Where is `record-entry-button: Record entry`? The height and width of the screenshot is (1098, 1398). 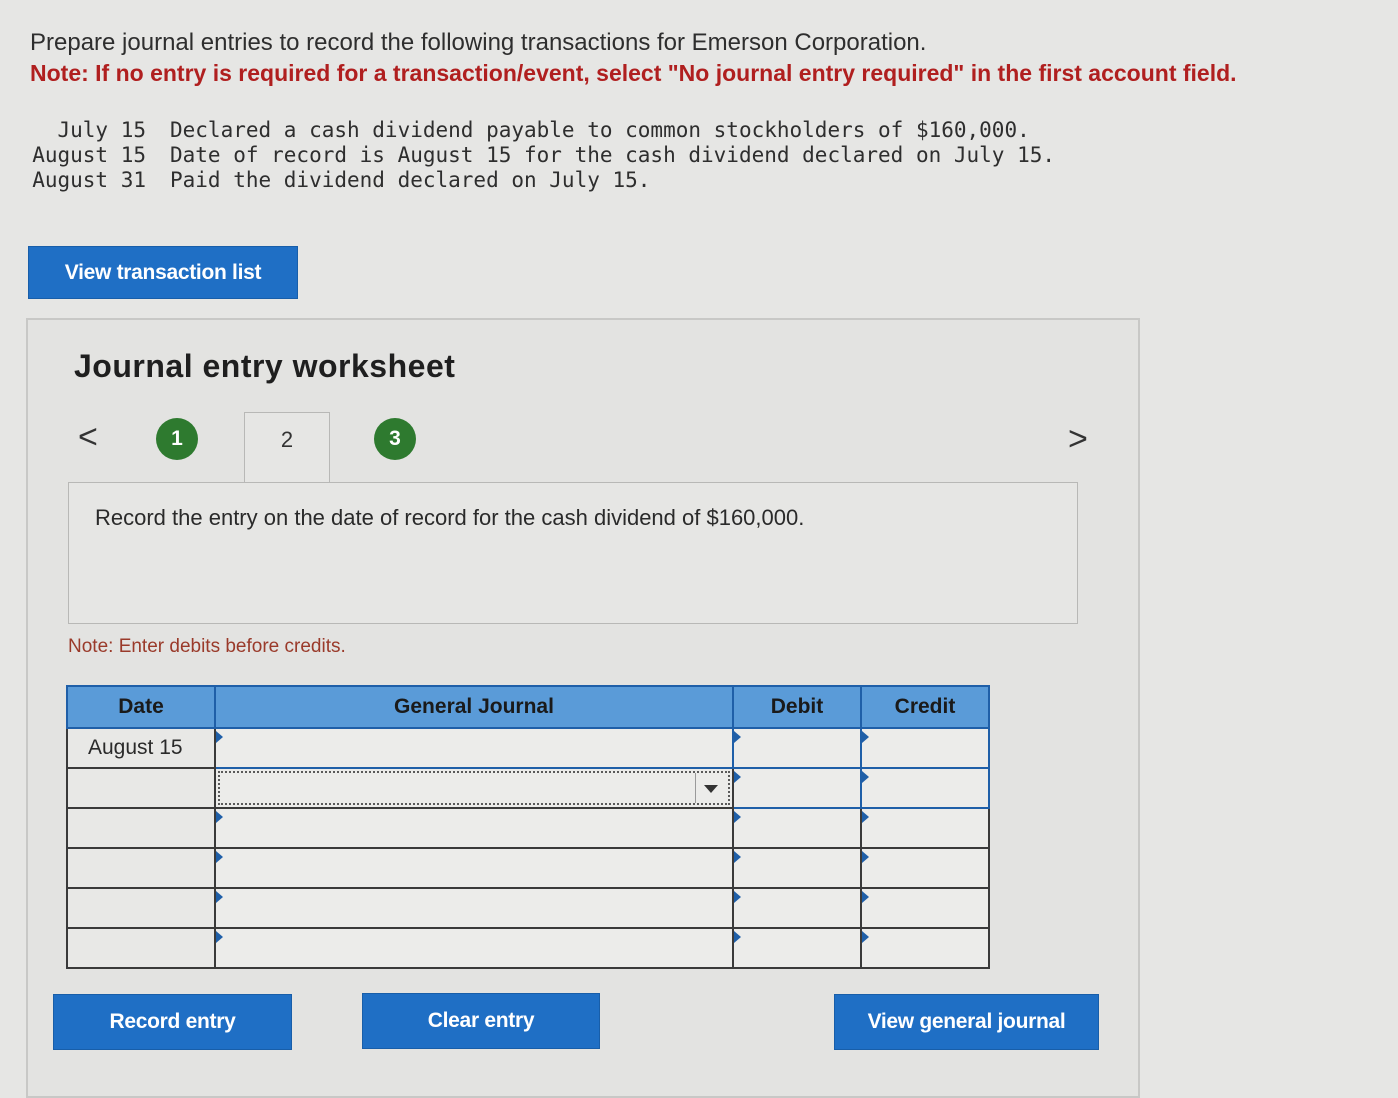
record-entry-button: Record entry is located at coordinates (172, 1022).